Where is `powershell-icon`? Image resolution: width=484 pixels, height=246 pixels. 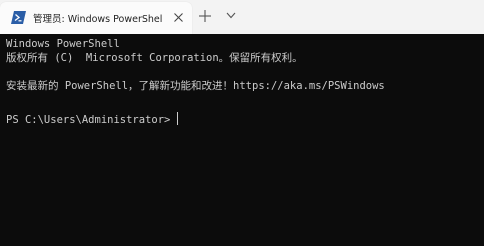
powershell-icon is located at coordinates (18, 17).